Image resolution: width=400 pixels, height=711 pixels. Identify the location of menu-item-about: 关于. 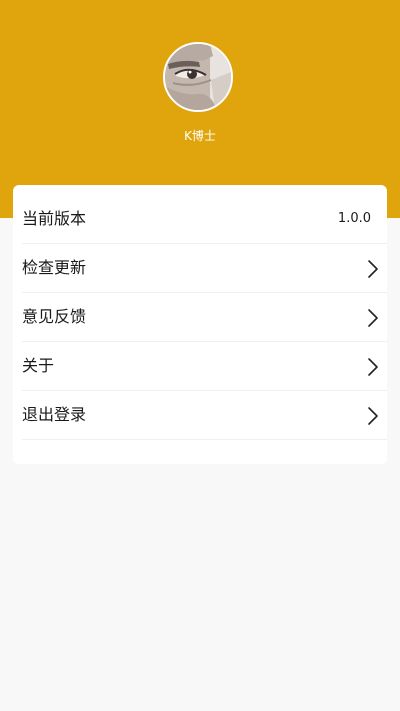
(204, 366).